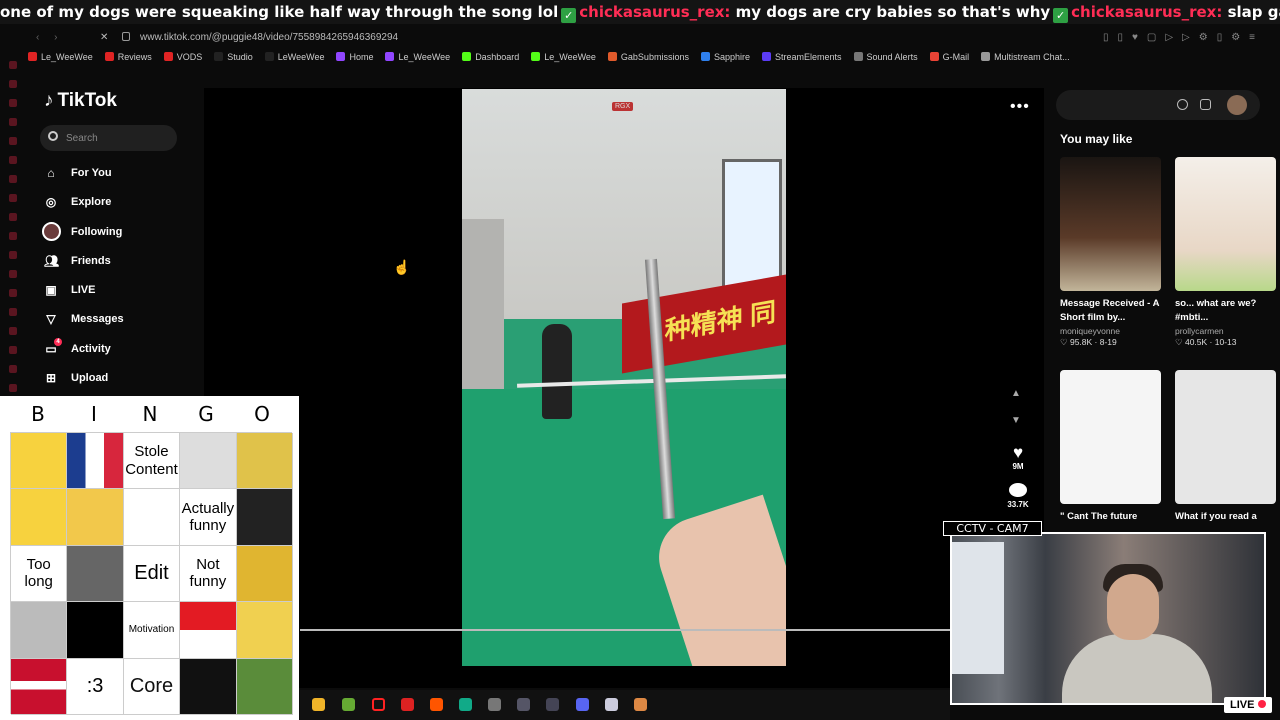  I want to click on bingo-letter: B, so click(38, 414).